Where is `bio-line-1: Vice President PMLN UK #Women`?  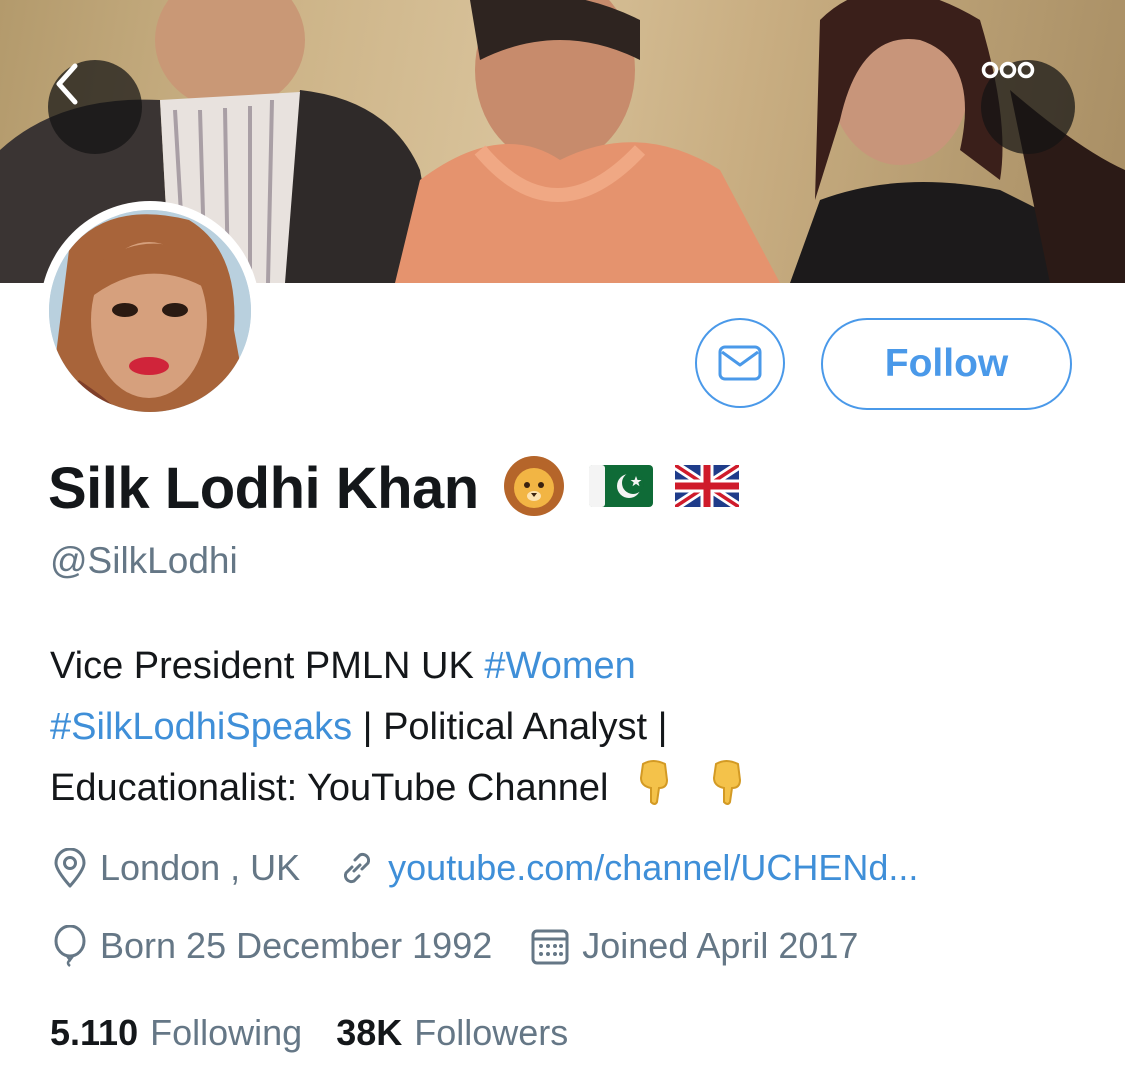 bio-line-1: Vice President PMLN UK #Women is located at coordinates (560, 666).